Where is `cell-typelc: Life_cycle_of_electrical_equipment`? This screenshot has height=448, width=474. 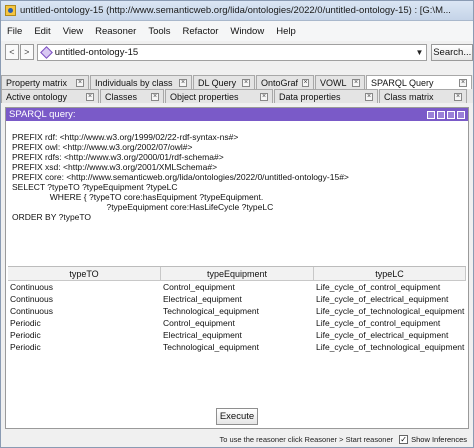
cell-typelc: Life_cycle_of_electrical_equipment is located at coordinates (382, 335).